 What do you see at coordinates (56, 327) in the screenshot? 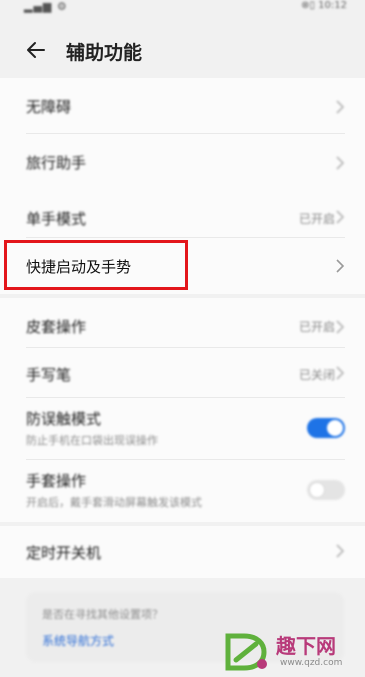
I see `row-label: 皮套操作` at bounding box center [56, 327].